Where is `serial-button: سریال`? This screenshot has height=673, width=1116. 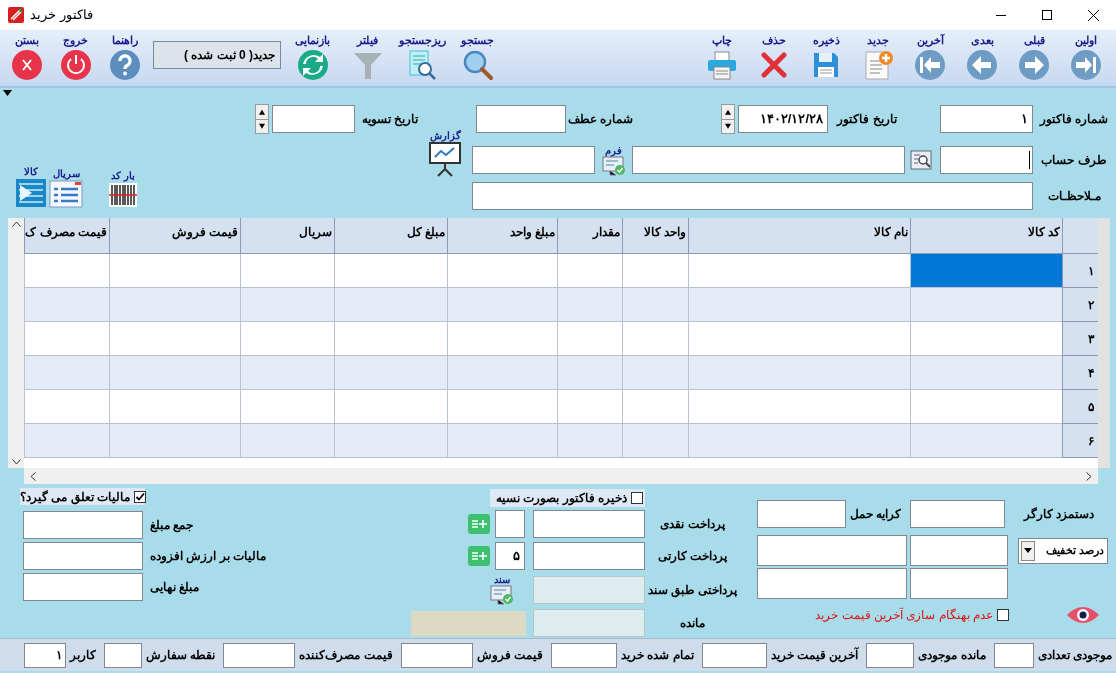 serial-button: سریال is located at coordinates (66, 188).